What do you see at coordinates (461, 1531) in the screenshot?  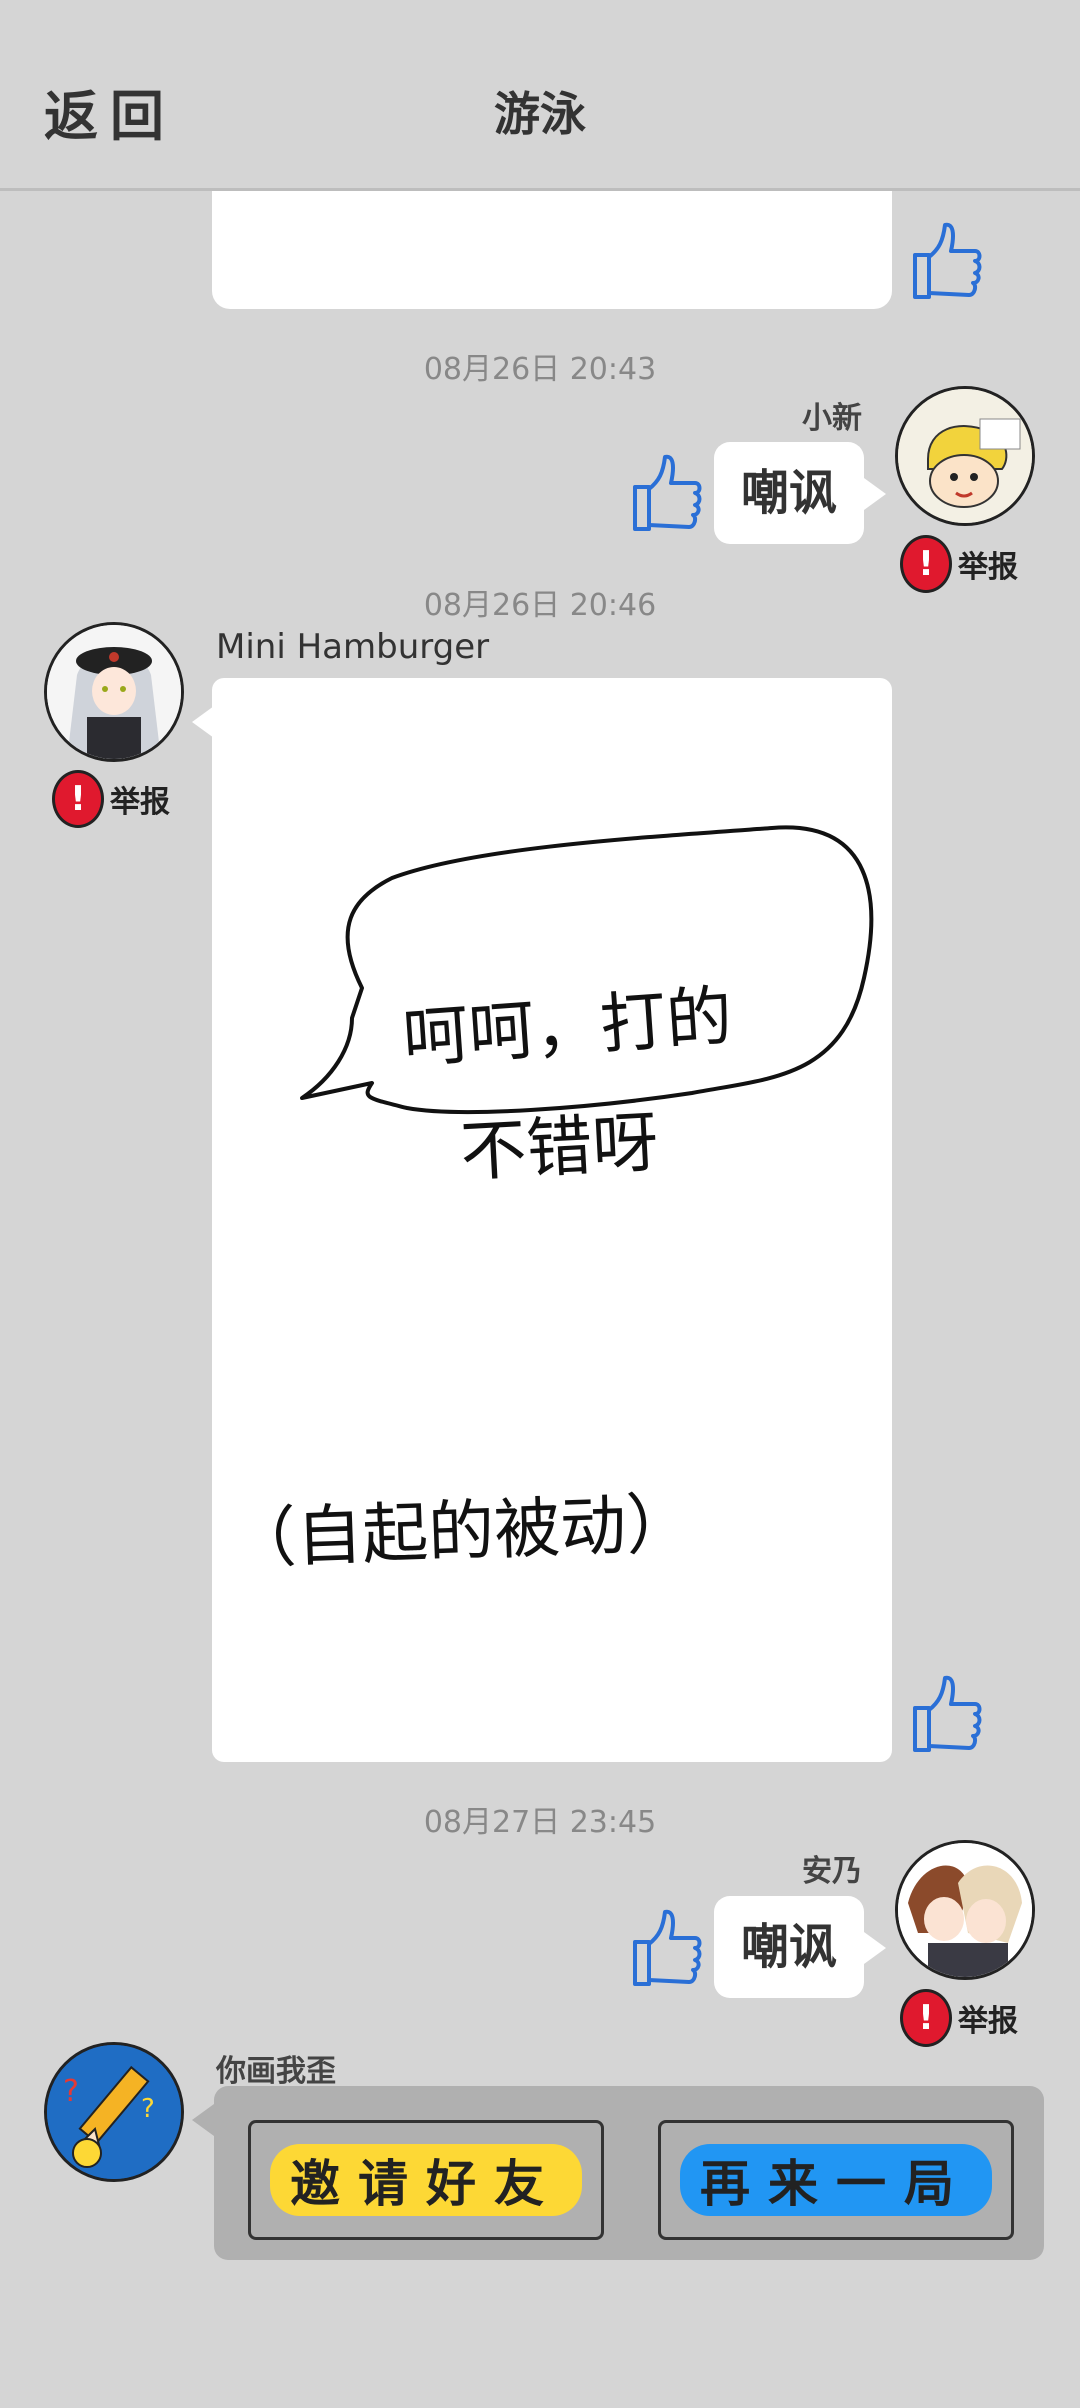 I see `drawing-text: （自起的被动）` at bounding box center [461, 1531].